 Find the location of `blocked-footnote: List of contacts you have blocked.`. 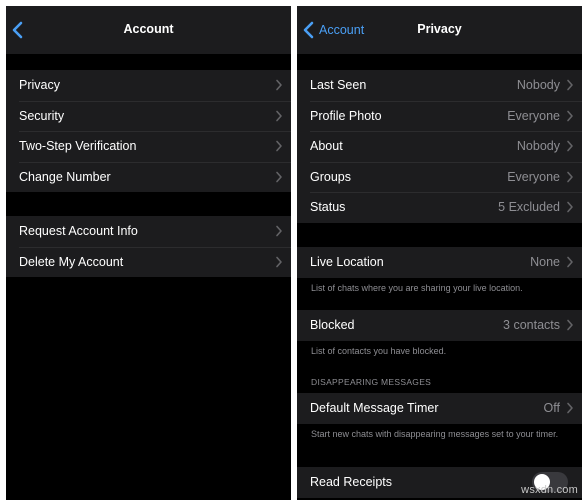

blocked-footnote: List of contacts you have blocked. is located at coordinates (379, 351).